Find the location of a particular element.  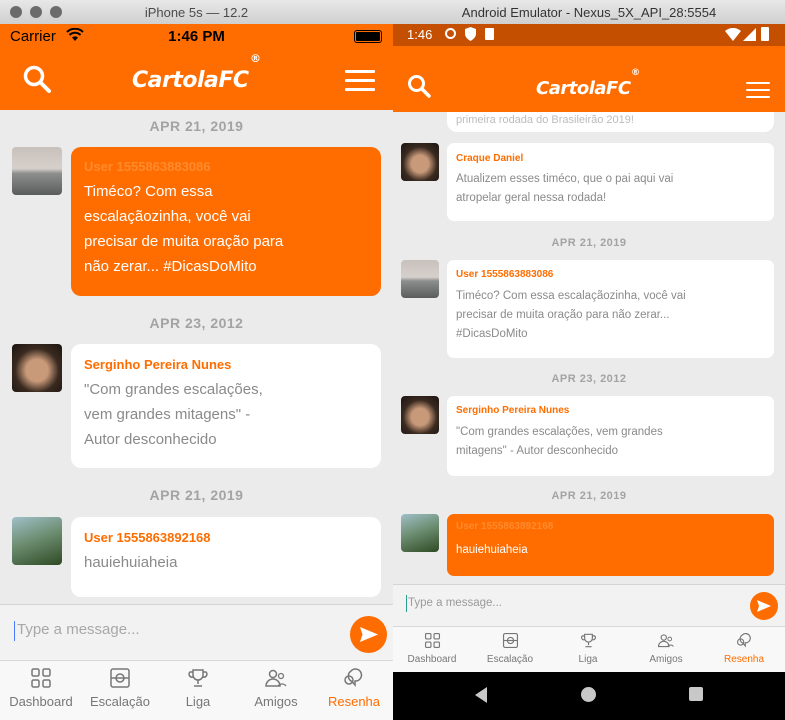

trophy-icon is located at coordinates (588, 640).